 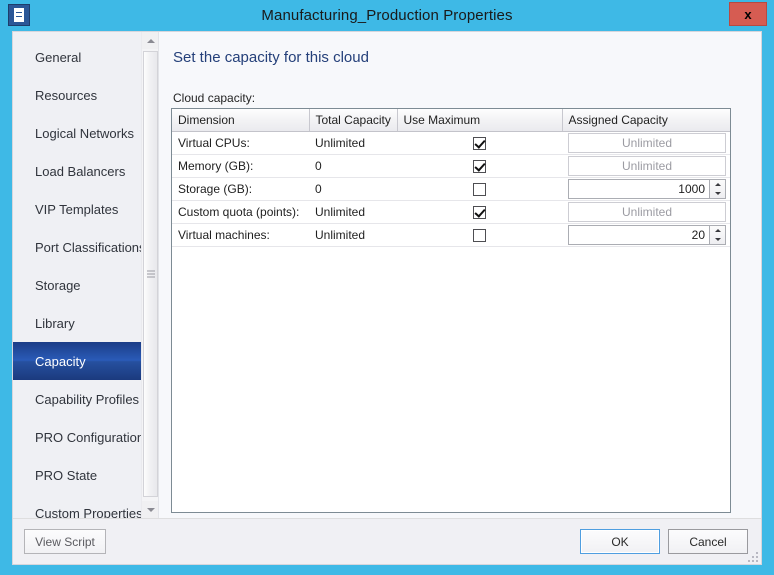 What do you see at coordinates (66, 95) in the screenshot?
I see `sidebar-item-label: Resources` at bounding box center [66, 95].